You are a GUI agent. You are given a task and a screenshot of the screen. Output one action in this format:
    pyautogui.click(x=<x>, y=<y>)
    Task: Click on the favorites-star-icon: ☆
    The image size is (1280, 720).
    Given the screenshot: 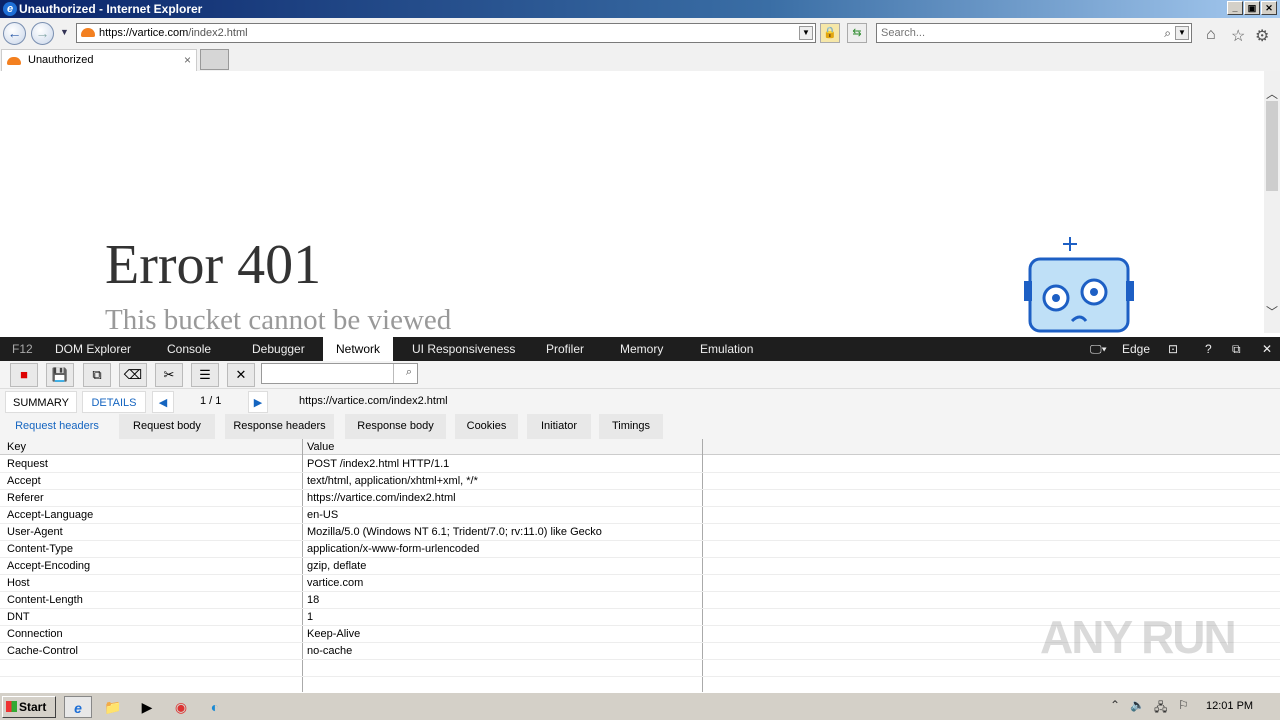 What is the action you would take?
    pyautogui.click(x=1238, y=36)
    